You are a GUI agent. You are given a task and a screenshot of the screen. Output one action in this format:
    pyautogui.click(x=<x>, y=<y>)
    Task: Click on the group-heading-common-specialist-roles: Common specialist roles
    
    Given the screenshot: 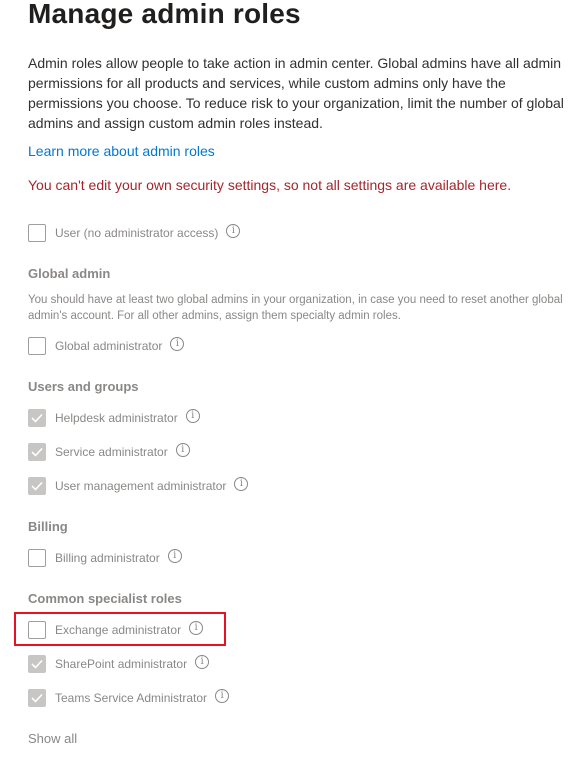 What is the action you would take?
    pyautogui.click(x=105, y=598)
    